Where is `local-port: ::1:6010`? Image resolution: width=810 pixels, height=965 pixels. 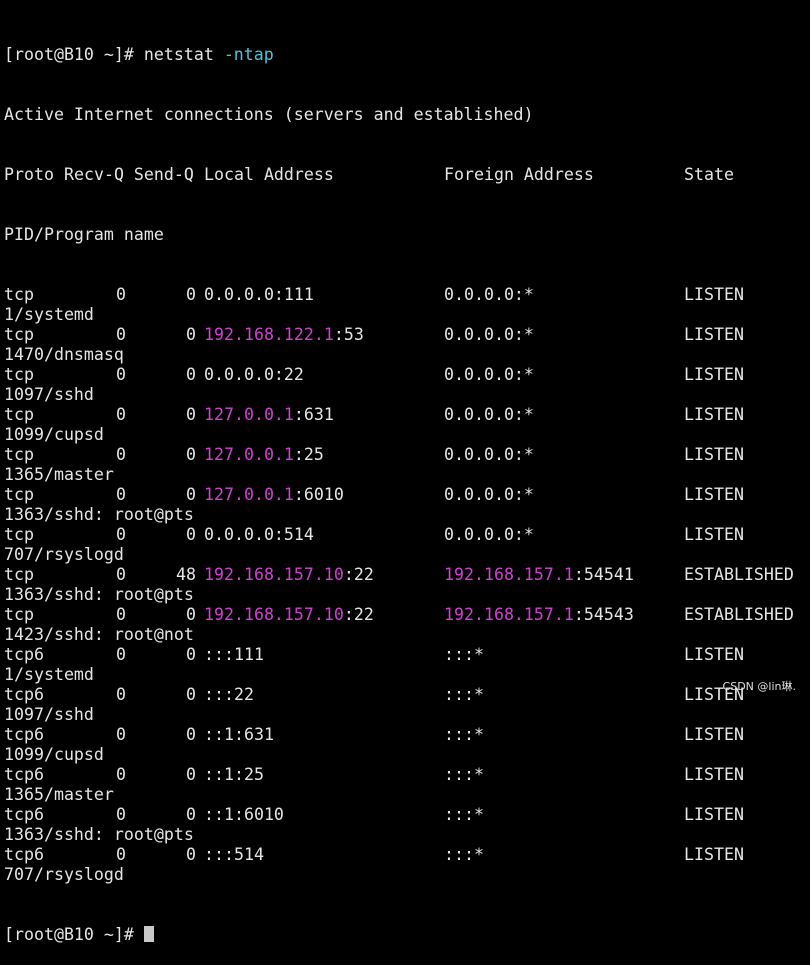 local-port: ::1:6010 is located at coordinates (244, 814).